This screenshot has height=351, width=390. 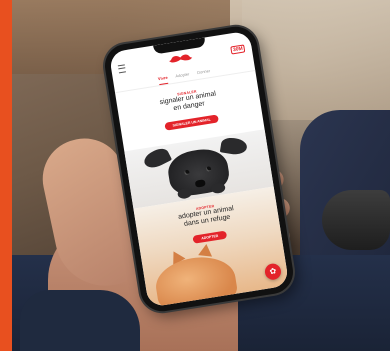 I want to click on cat, so click(x=196, y=279).